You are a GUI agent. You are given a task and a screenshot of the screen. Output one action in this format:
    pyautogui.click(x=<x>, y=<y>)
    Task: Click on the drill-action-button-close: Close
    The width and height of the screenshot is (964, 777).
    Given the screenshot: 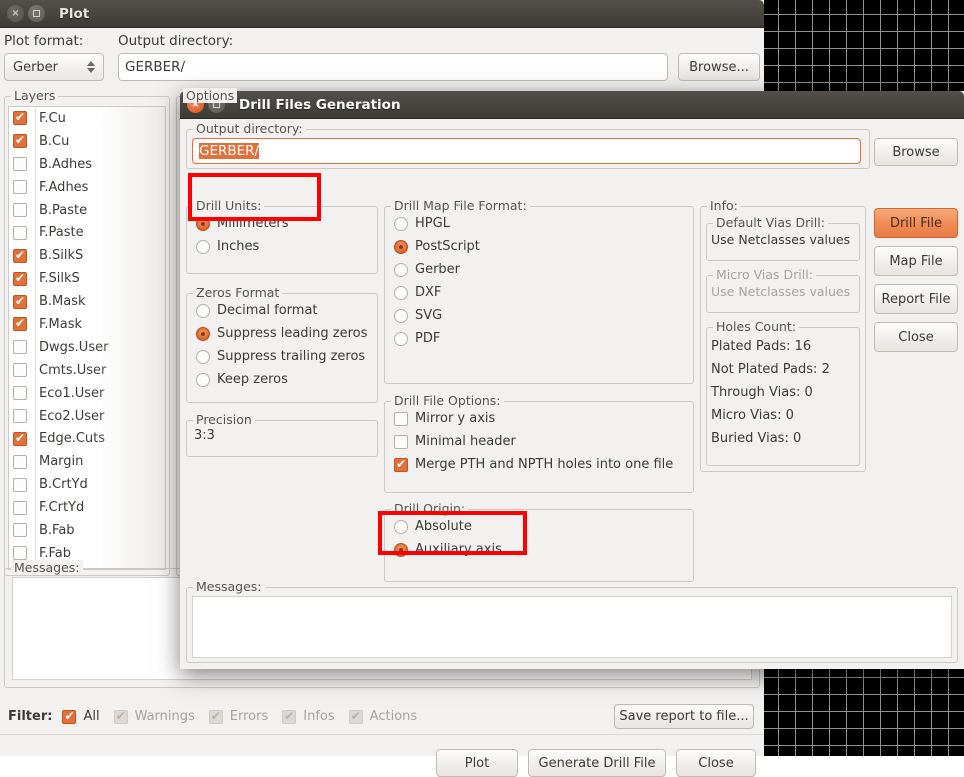 What is the action you would take?
    pyautogui.click(x=916, y=337)
    